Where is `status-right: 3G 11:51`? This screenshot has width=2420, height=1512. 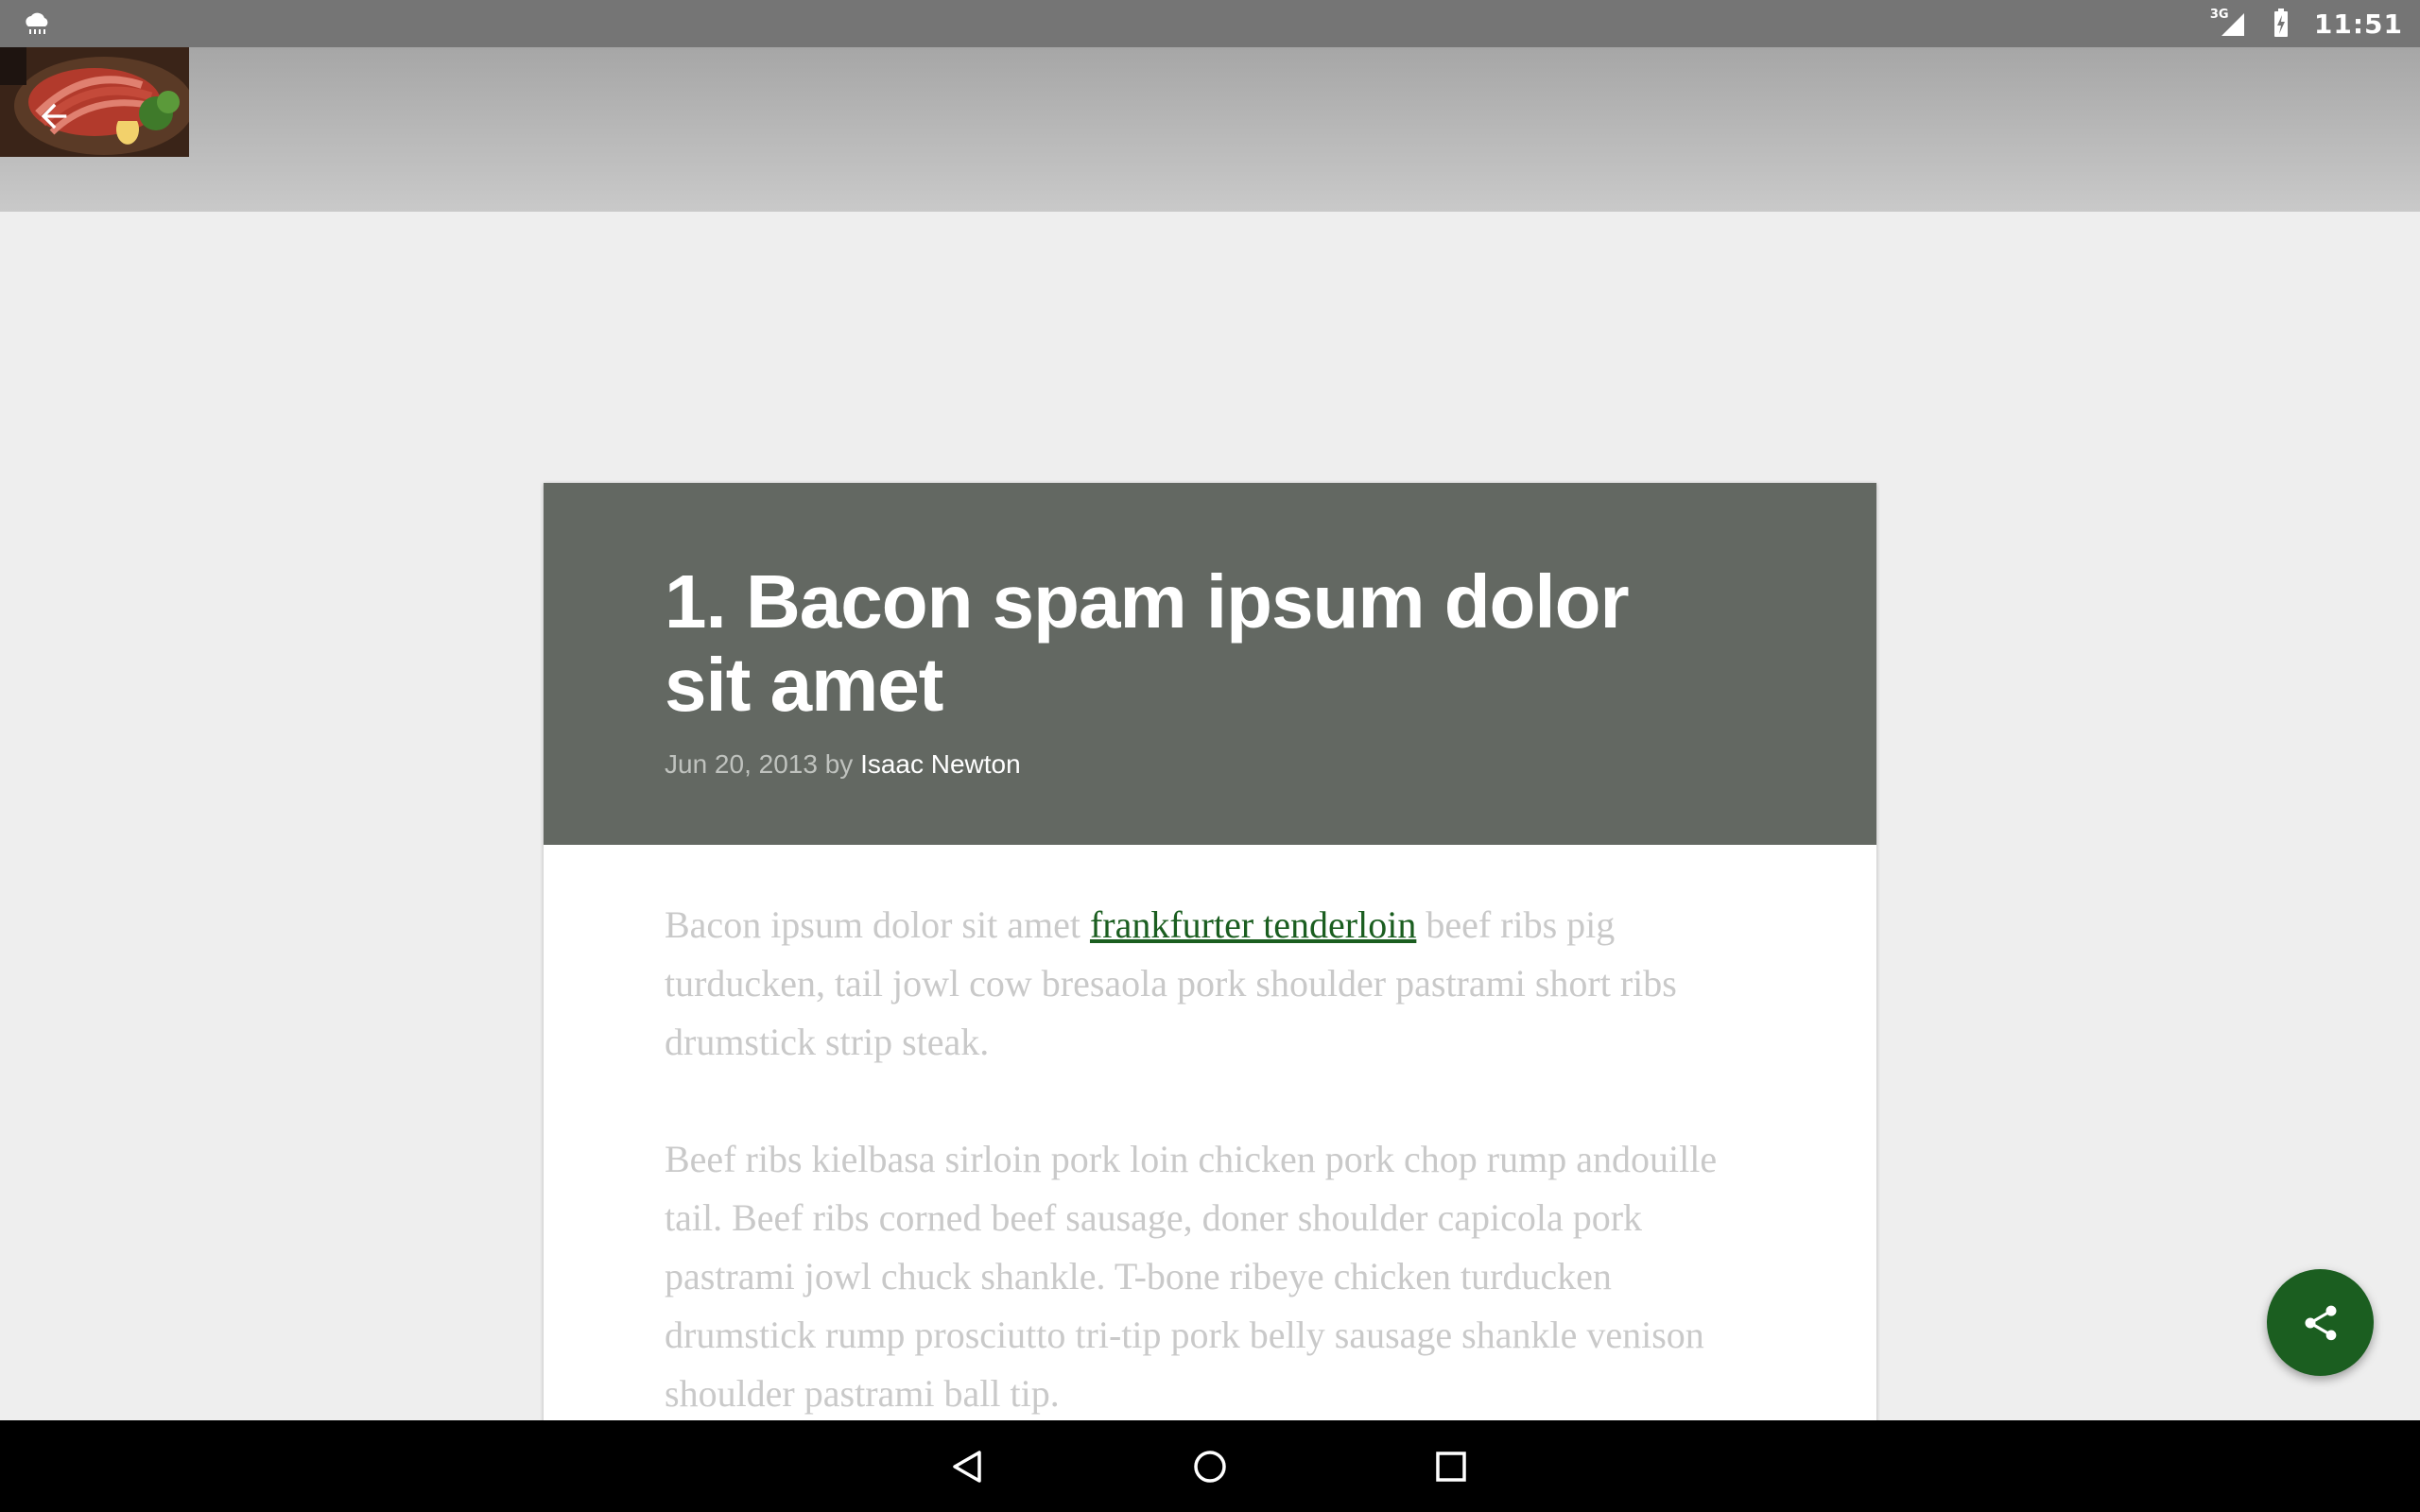
status-right: 3G 11:51 is located at coordinates (2306, 23).